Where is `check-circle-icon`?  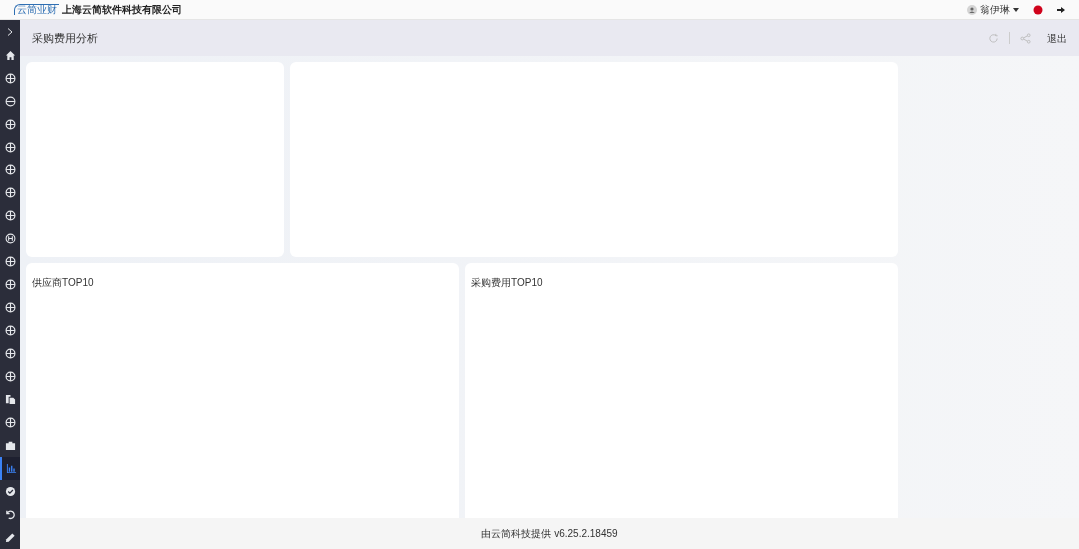
check-circle-icon is located at coordinates (10, 492).